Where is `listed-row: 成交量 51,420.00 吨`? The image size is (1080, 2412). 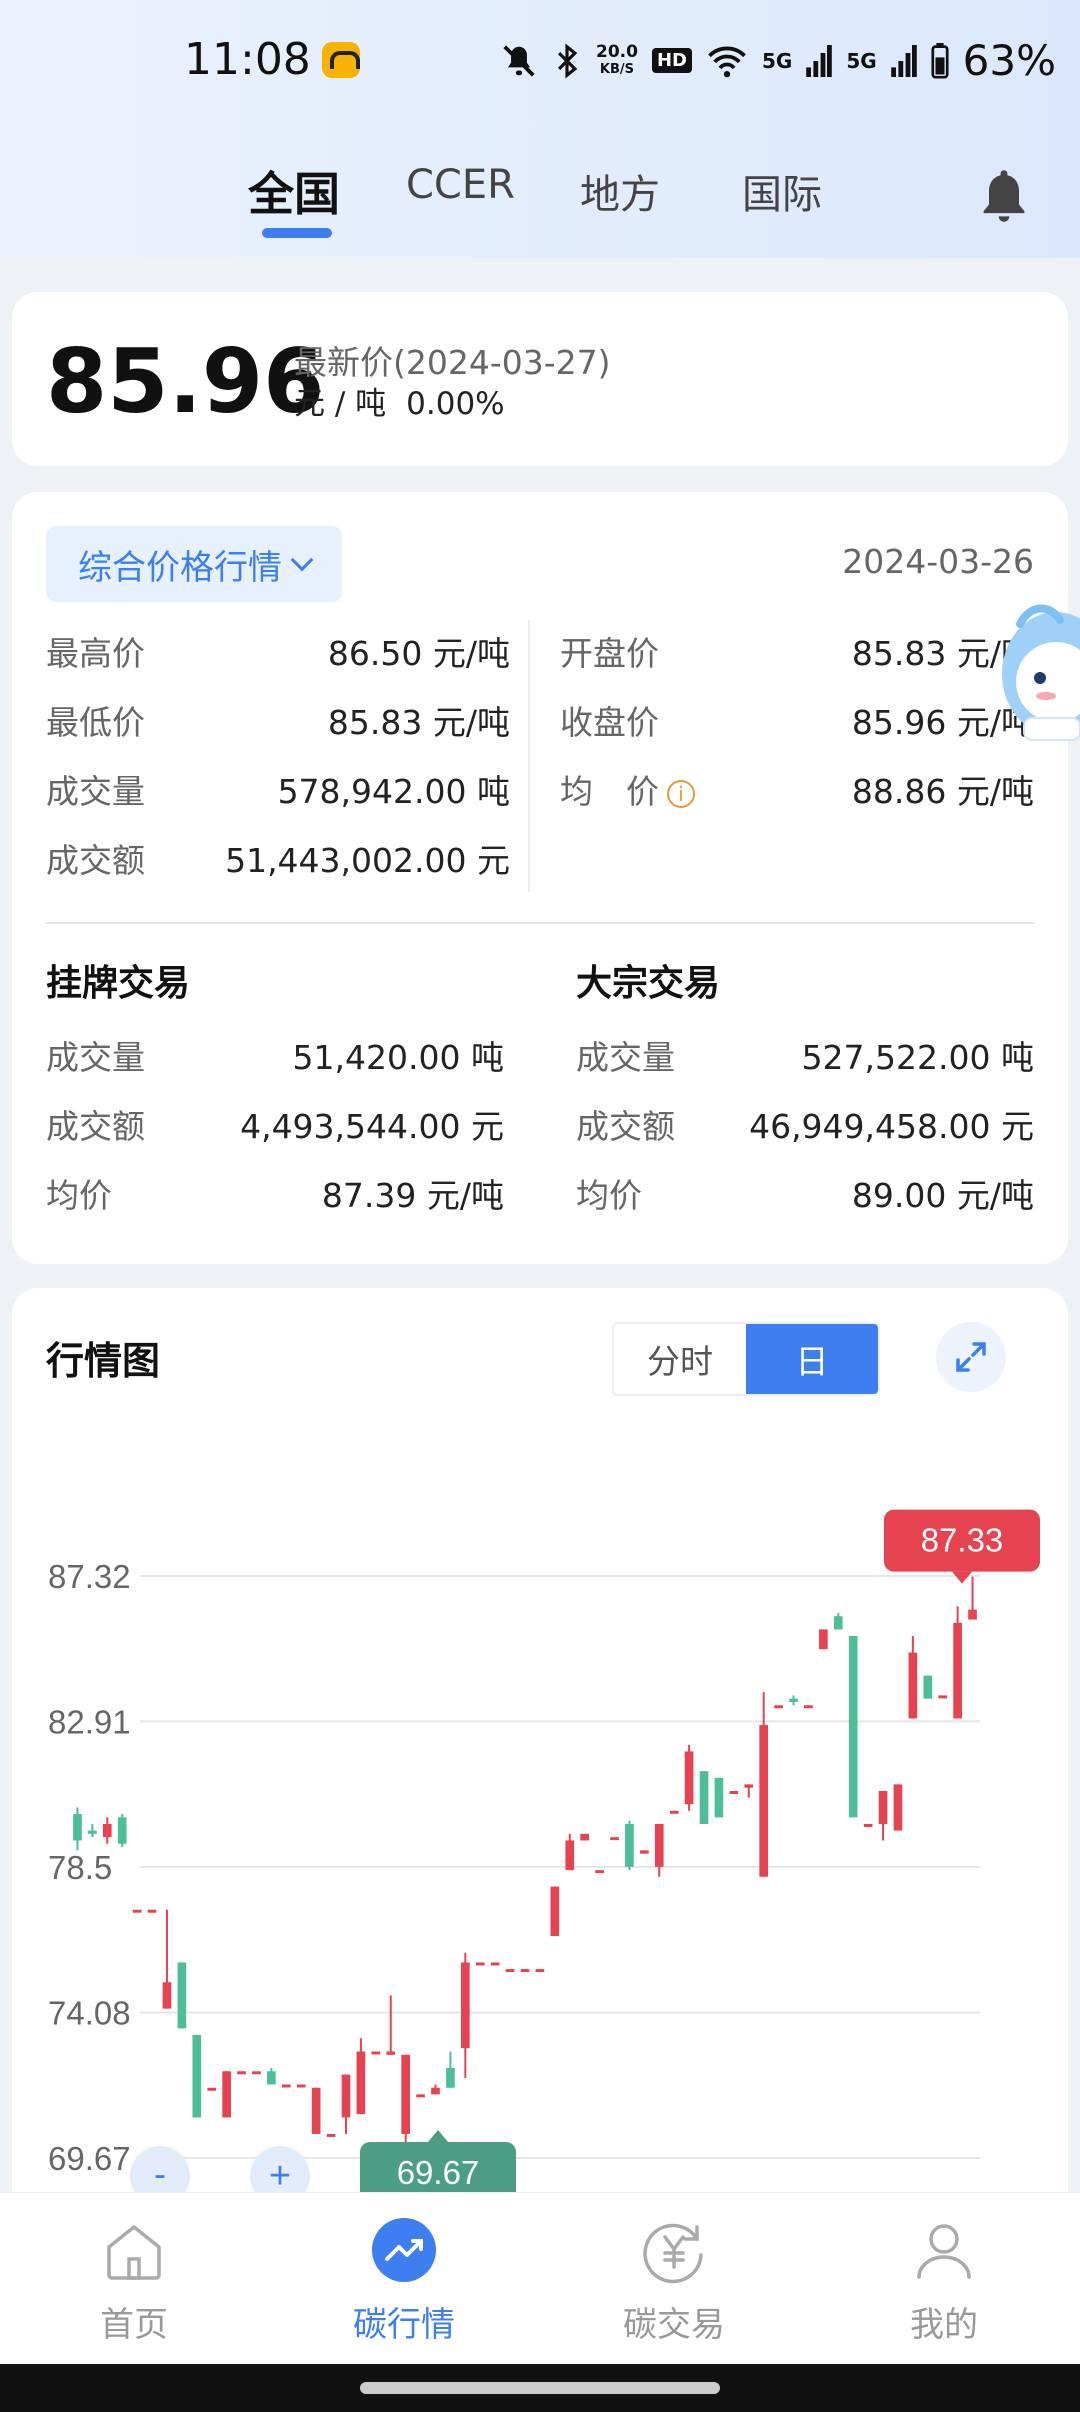
listed-row: 成交量 51,420.00 吨 is located at coordinates (275, 1055).